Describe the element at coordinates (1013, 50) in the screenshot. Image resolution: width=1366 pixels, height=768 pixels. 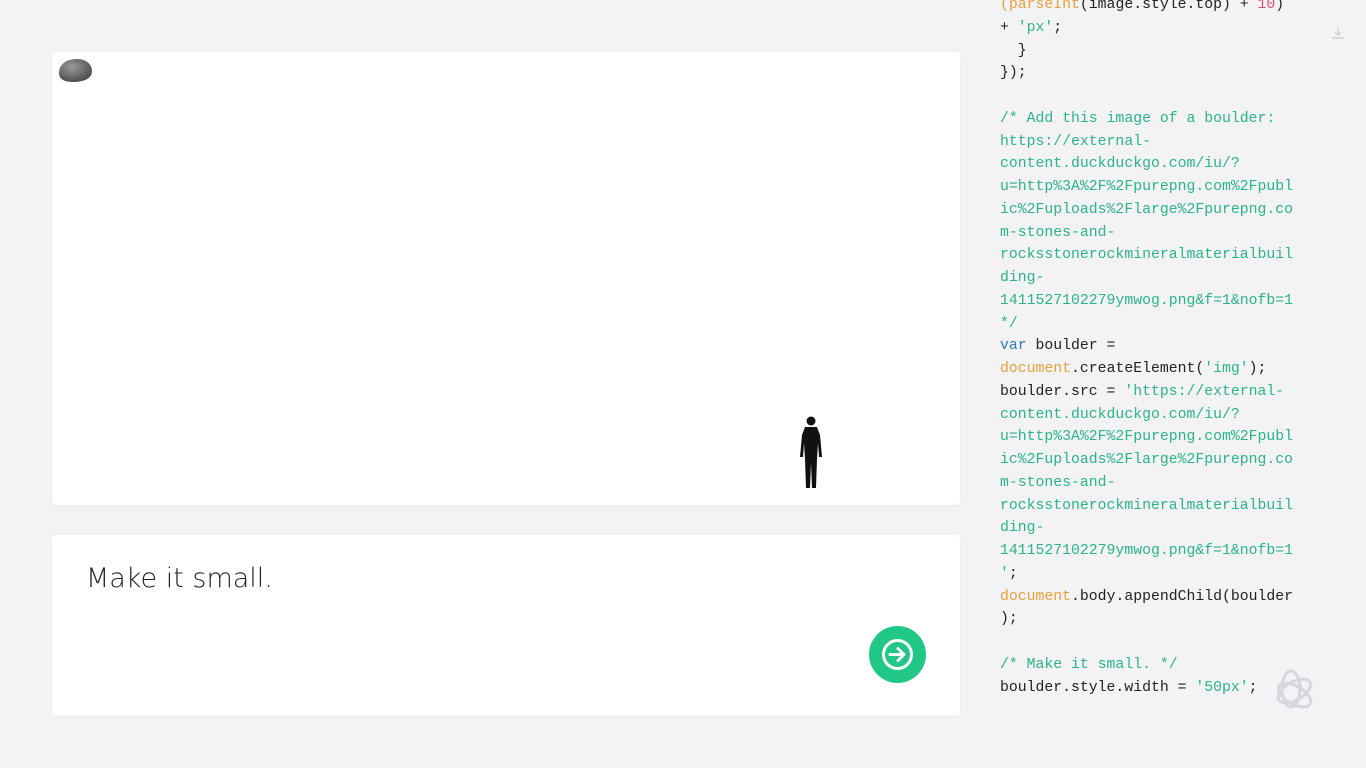
I see `code-token: }` at that location.